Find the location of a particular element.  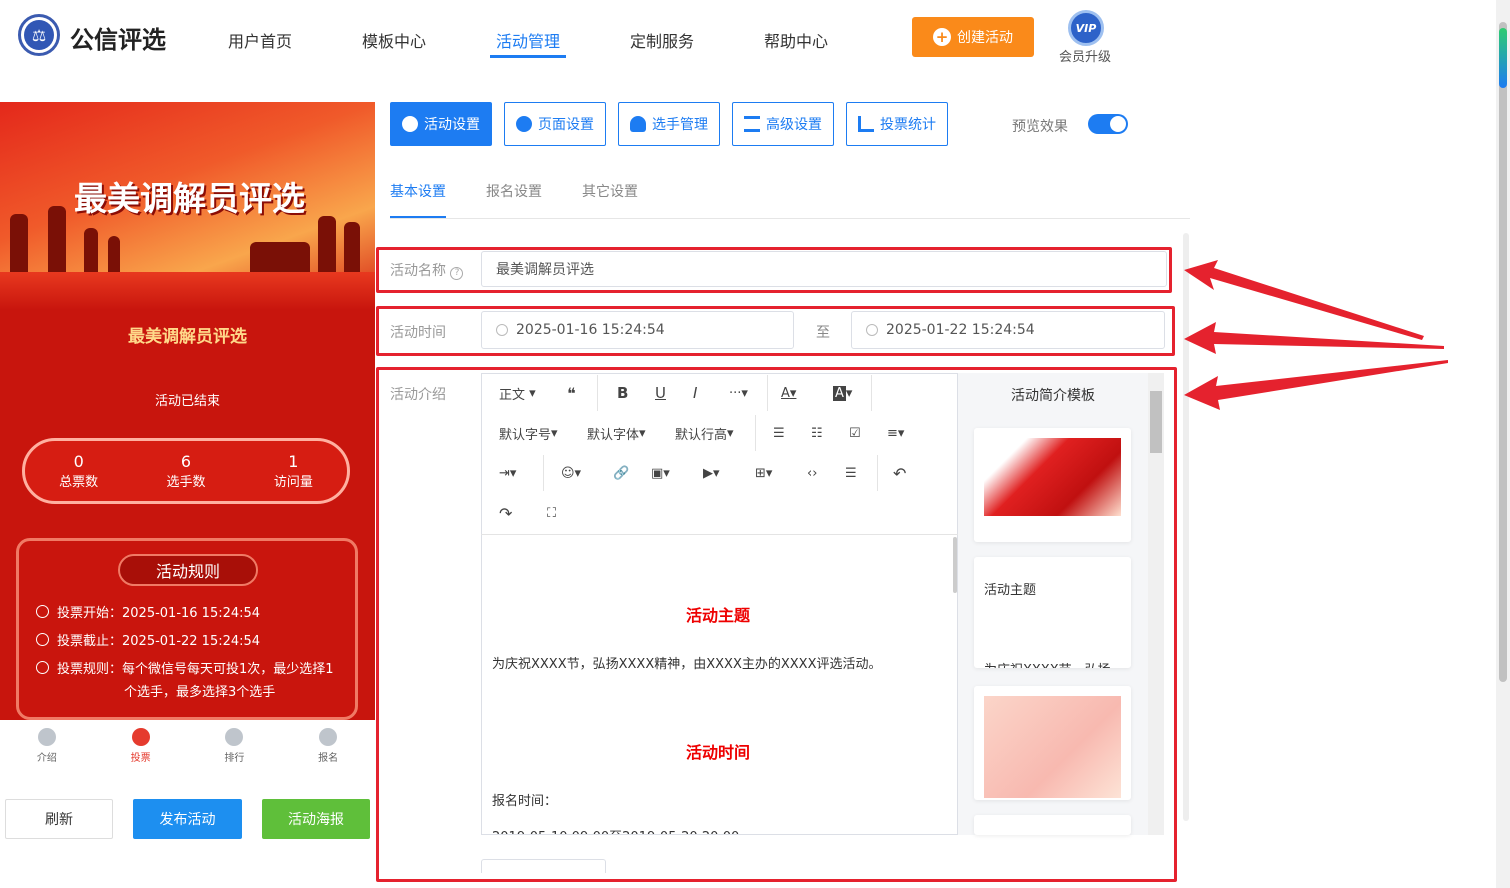

preview-label: 预览效果 is located at coordinates (1040, 127).